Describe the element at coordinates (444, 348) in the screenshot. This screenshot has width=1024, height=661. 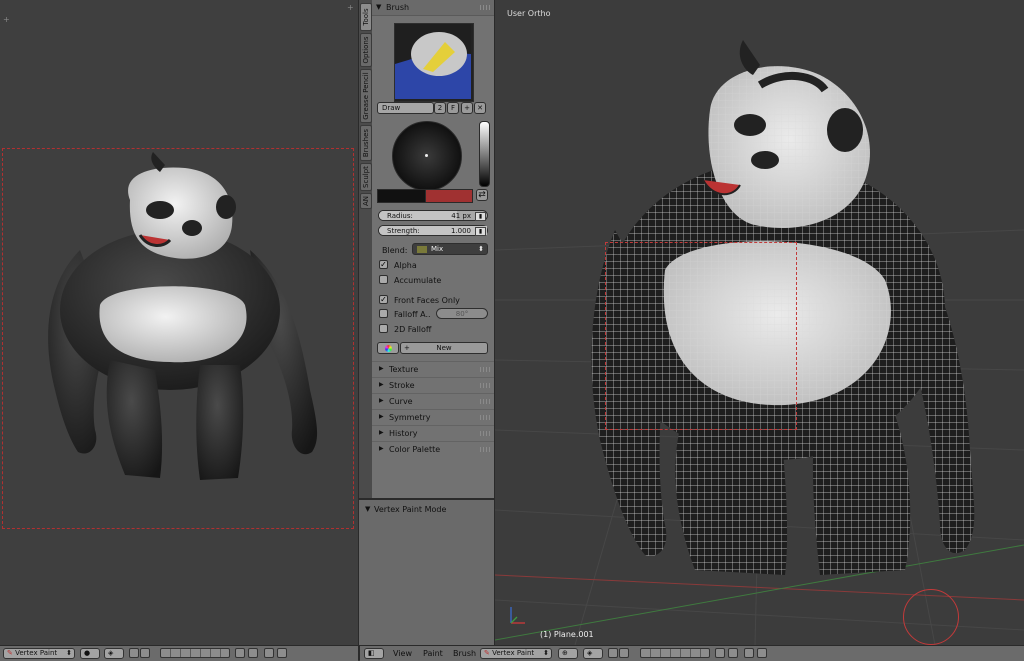
I see `new-palette-button: + New` at that location.